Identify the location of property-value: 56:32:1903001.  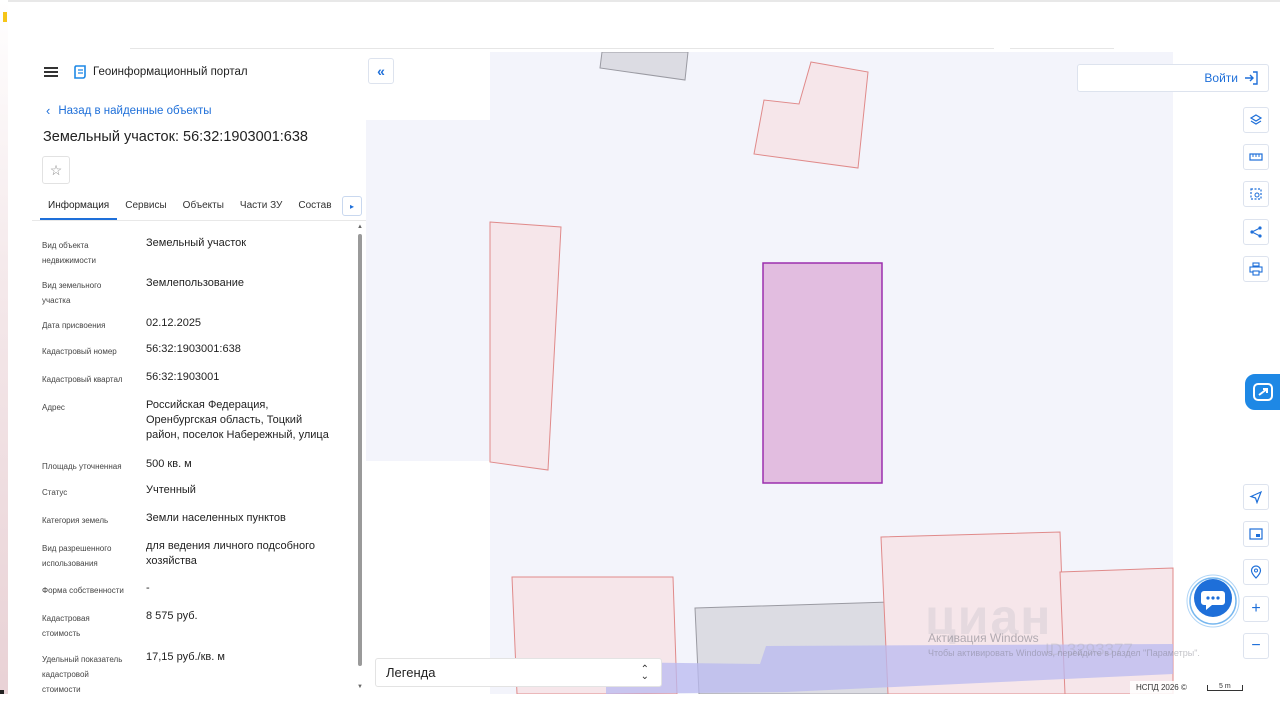
(246, 384).